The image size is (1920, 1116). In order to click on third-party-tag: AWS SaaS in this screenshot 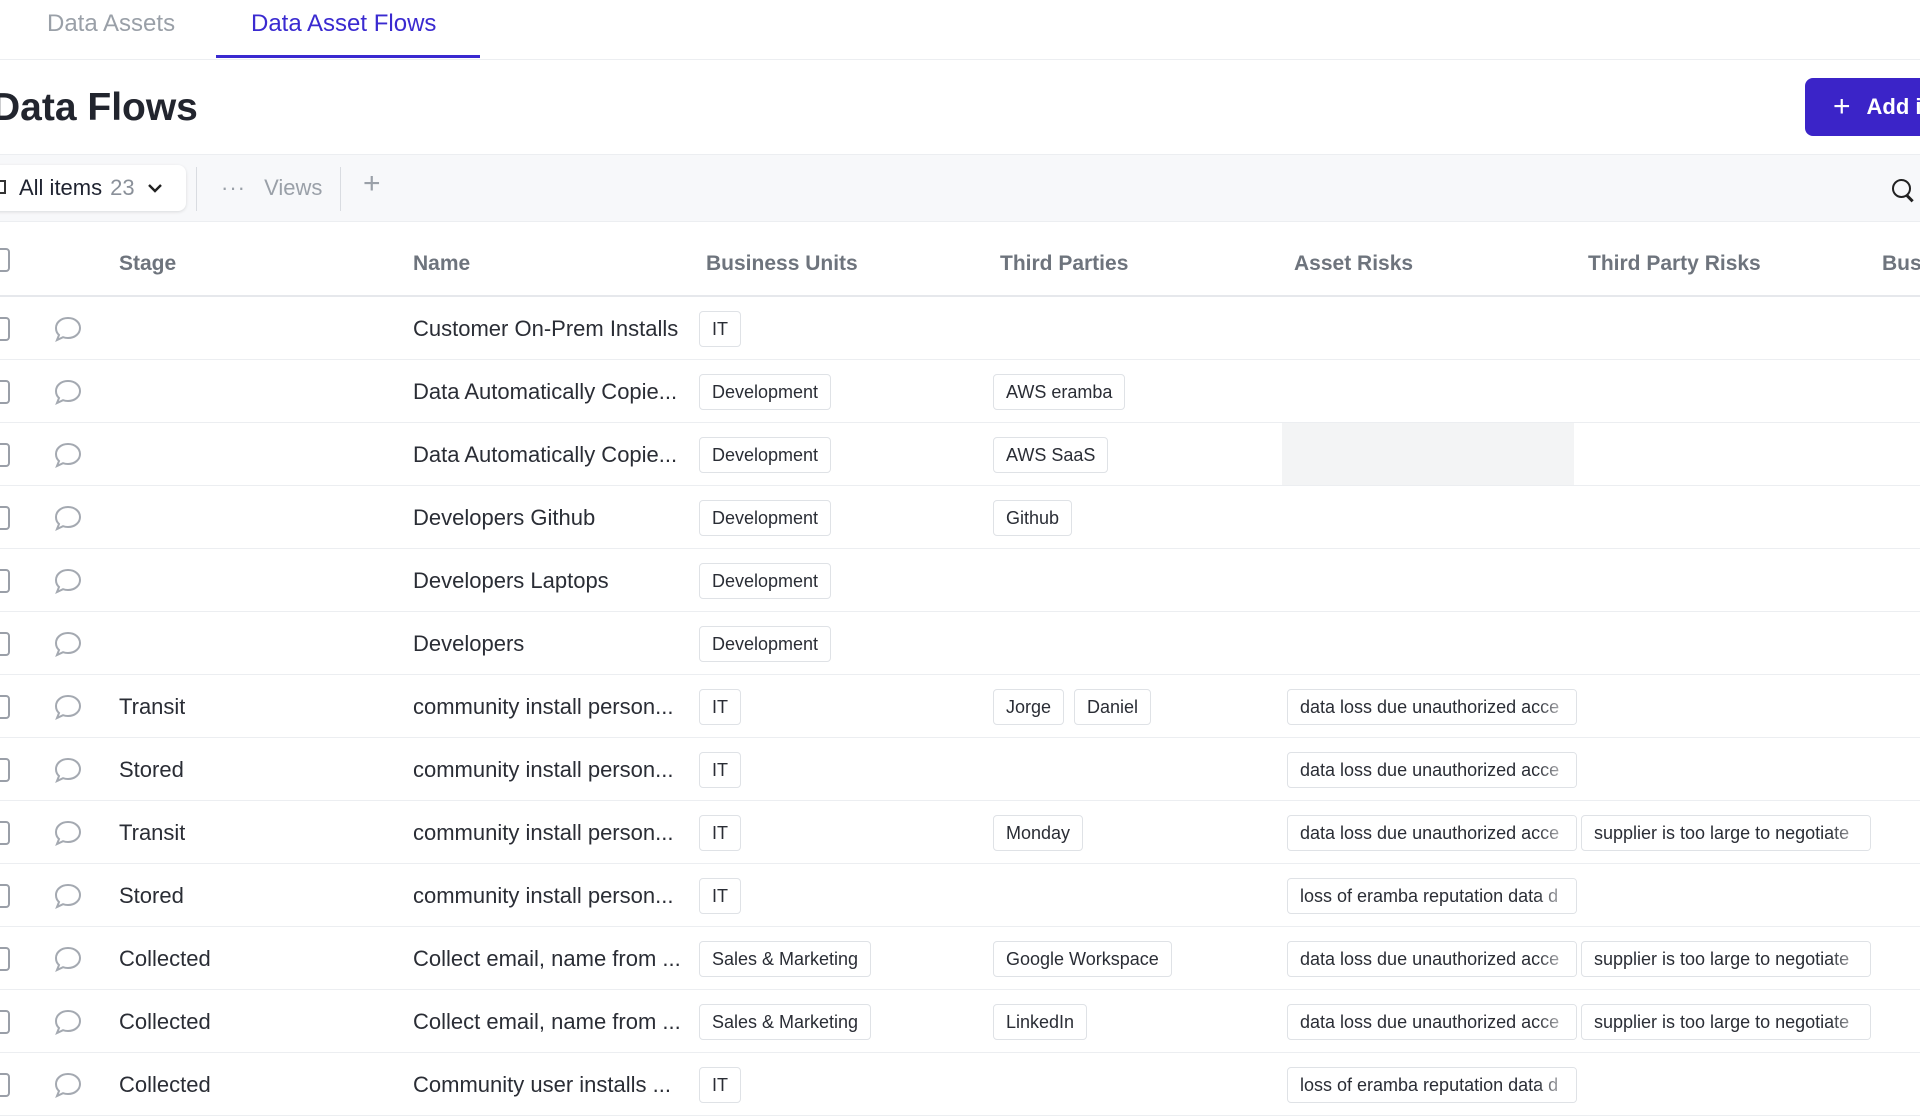, I will do `click(1051, 455)`.